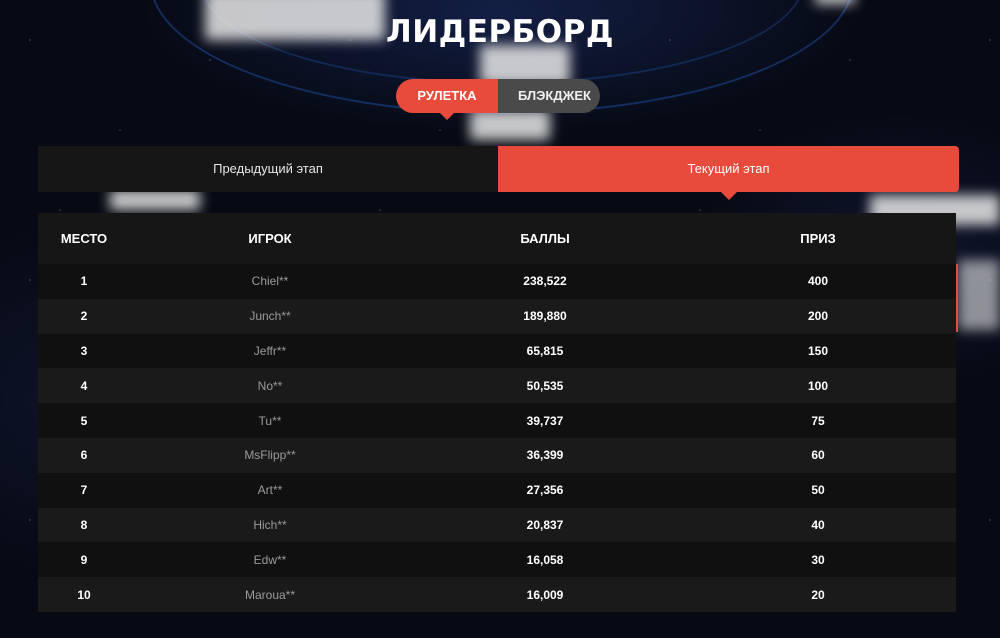 Image resolution: width=1000 pixels, height=638 pixels. I want to click on table-row: 8 Hich** 20,837 40, so click(497, 525).